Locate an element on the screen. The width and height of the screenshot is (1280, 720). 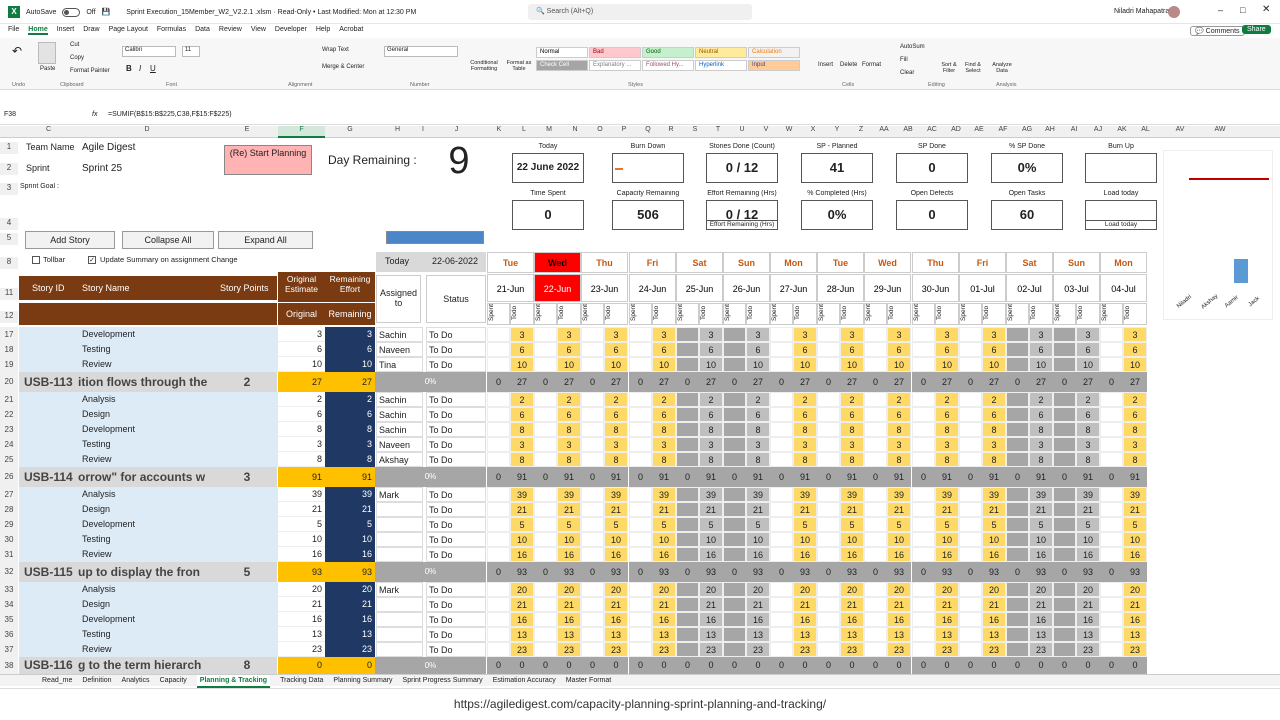
status-21: To Do is located at coordinates (456, 399).